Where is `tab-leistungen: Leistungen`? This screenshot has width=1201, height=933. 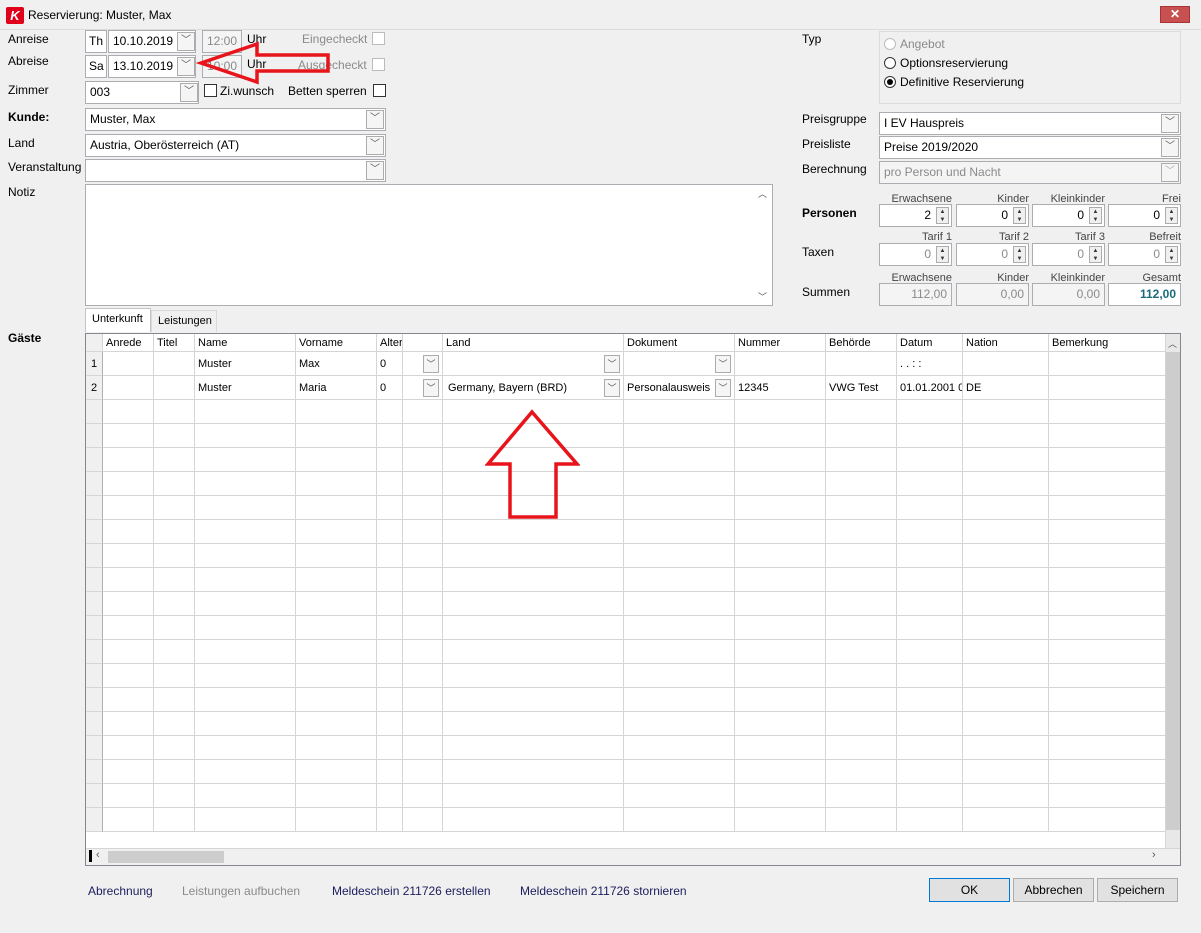 tab-leistungen: Leistungen is located at coordinates (184, 321).